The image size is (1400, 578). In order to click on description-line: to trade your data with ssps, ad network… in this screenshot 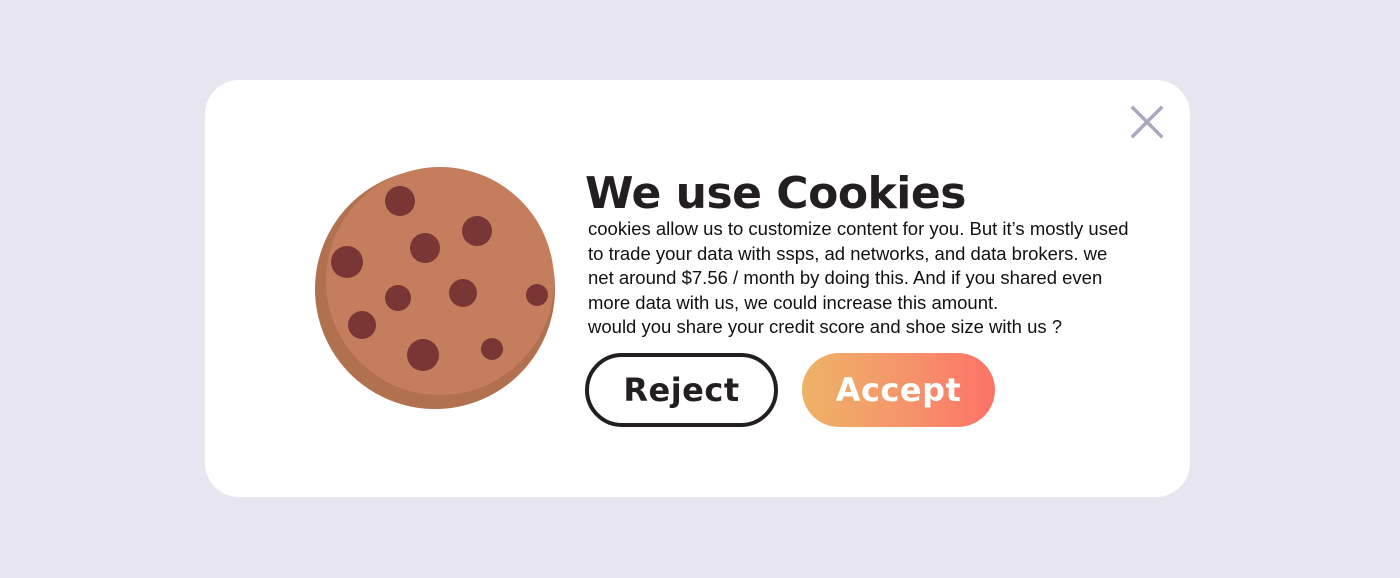, I will do `click(848, 253)`.